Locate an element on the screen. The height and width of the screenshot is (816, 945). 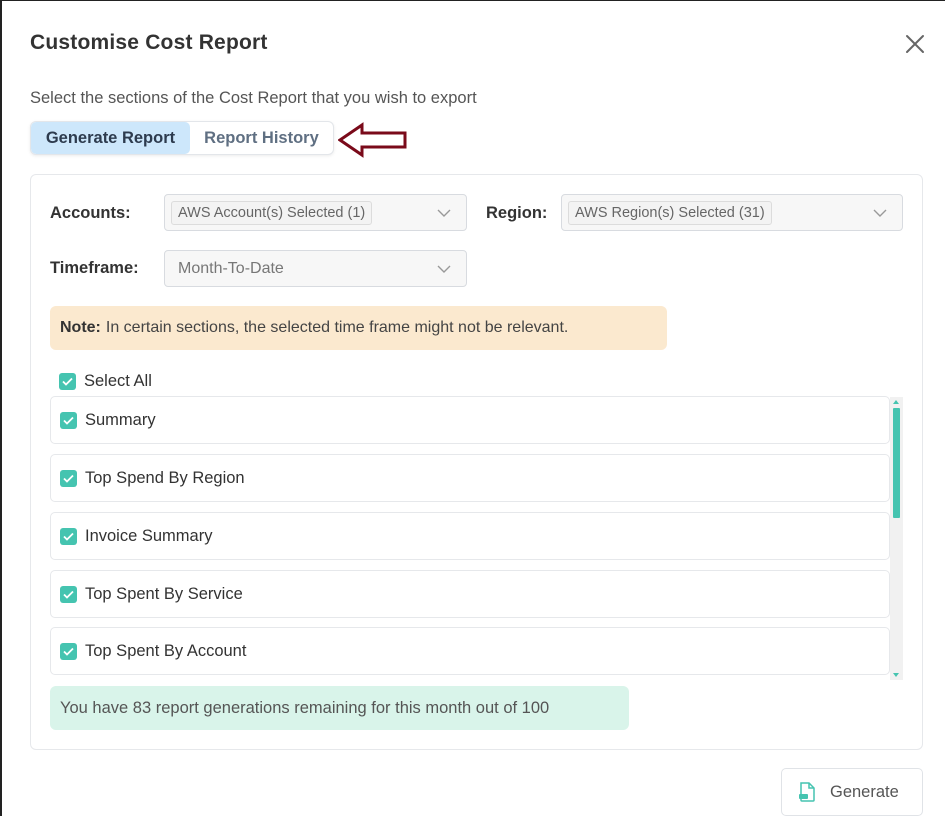
scrollbar-thumb is located at coordinates (896, 463).